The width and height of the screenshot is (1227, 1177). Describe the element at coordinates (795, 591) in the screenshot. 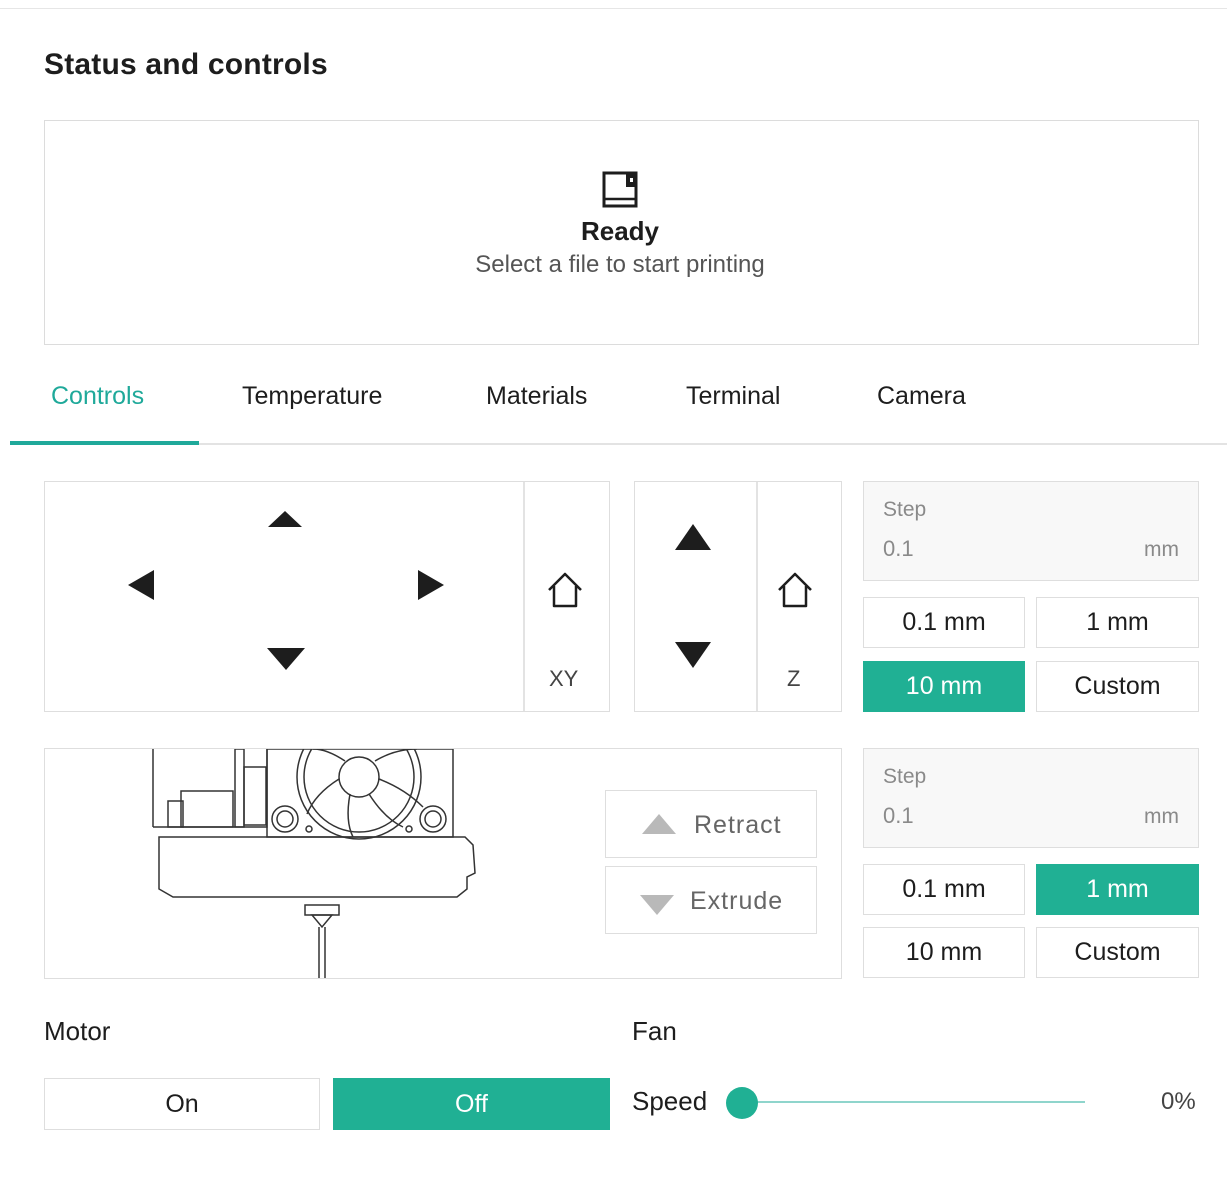

I see `home-z-icon` at that location.